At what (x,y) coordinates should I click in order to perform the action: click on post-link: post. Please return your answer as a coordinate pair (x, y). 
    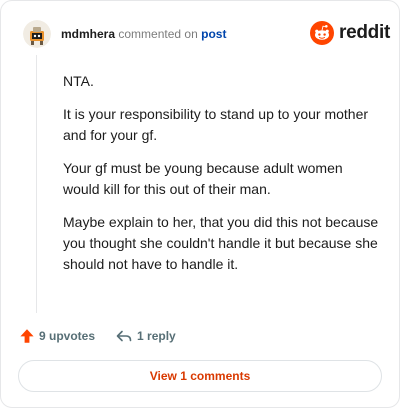
    Looking at the image, I should click on (213, 34).